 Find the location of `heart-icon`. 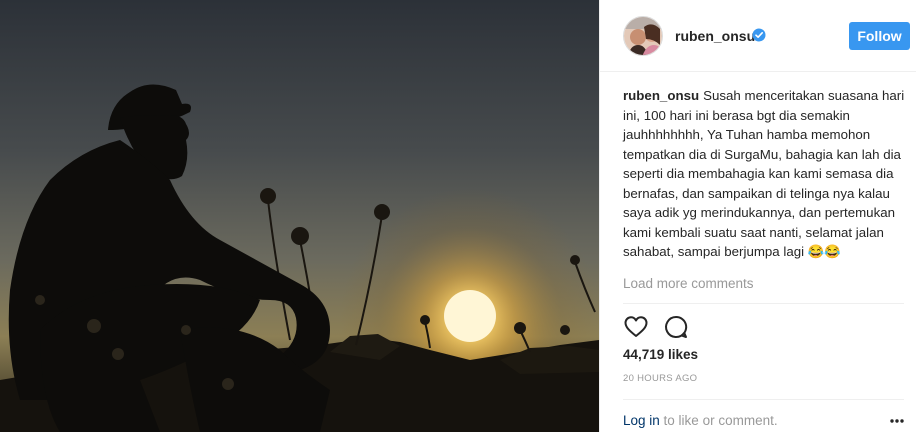

heart-icon is located at coordinates (636, 327).